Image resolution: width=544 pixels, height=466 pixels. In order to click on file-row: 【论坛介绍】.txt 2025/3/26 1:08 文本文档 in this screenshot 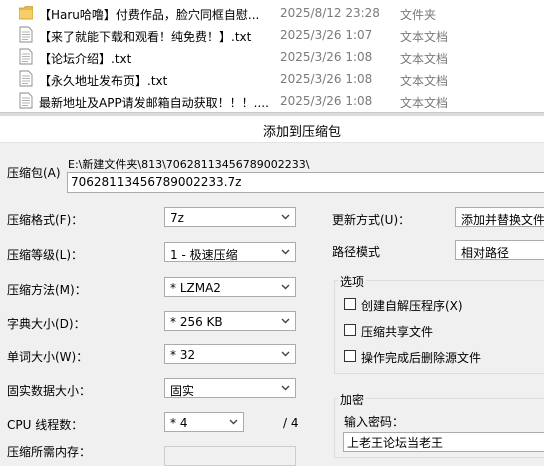, I will do `click(272, 57)`.